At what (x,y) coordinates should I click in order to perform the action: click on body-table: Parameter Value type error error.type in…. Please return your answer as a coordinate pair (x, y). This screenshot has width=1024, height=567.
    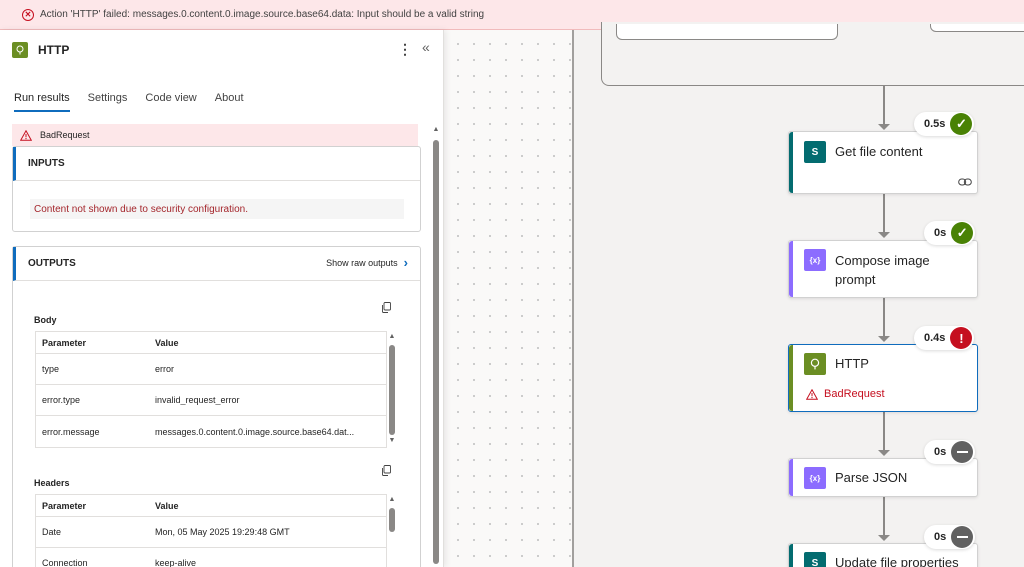
    Looking at the image, I should click on (211, 389).